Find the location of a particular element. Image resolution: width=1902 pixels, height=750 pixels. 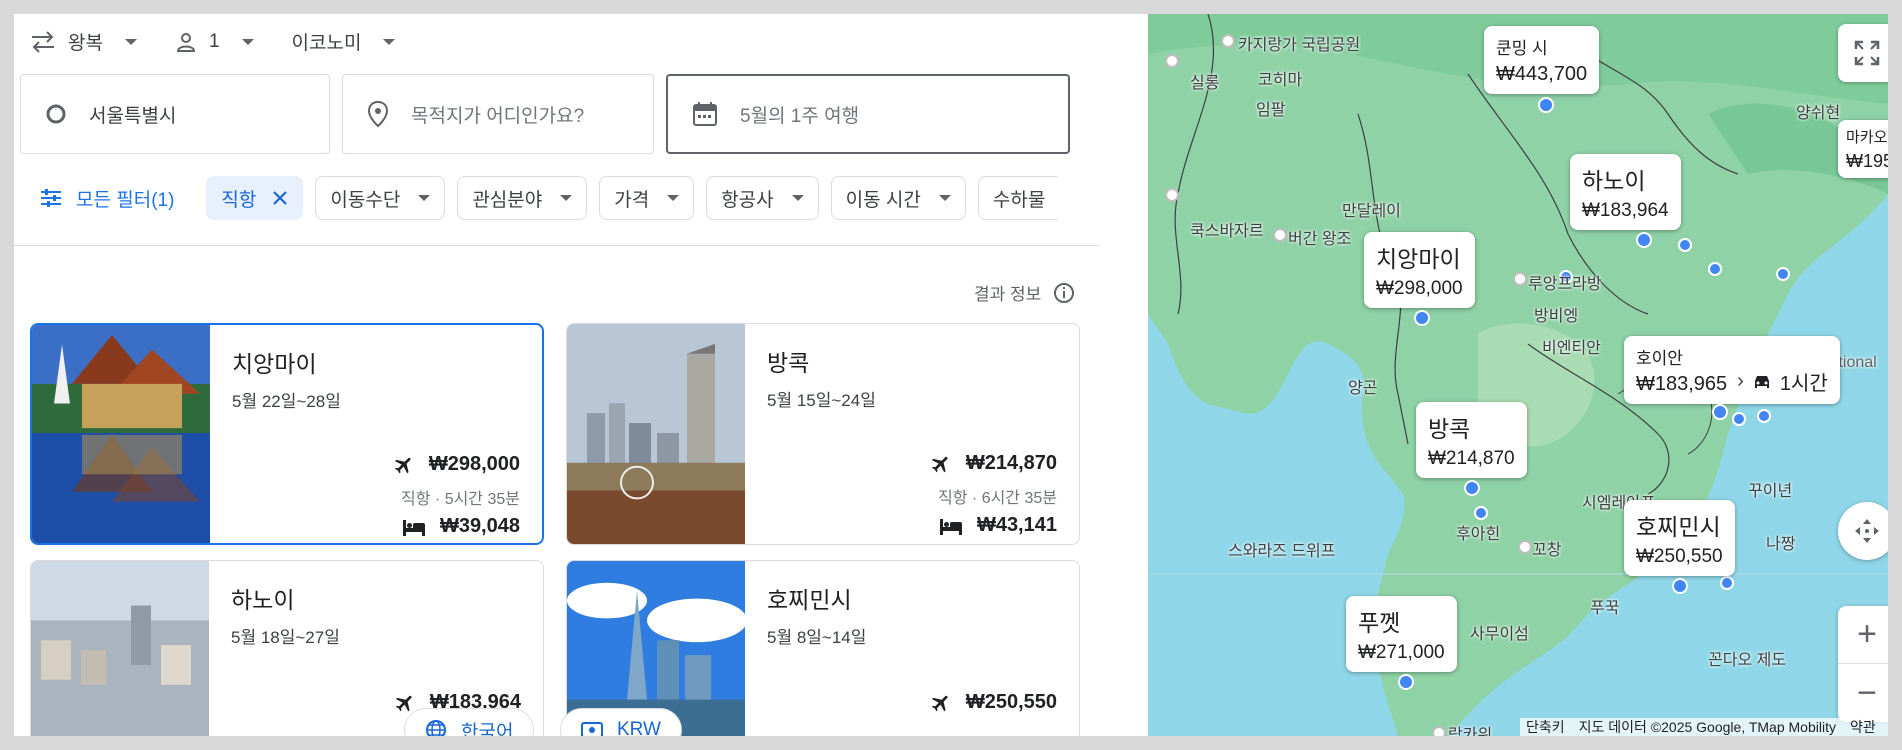

map-price-bubble: 하노이 ₩183,964 is located at coordinates (1625, 192).